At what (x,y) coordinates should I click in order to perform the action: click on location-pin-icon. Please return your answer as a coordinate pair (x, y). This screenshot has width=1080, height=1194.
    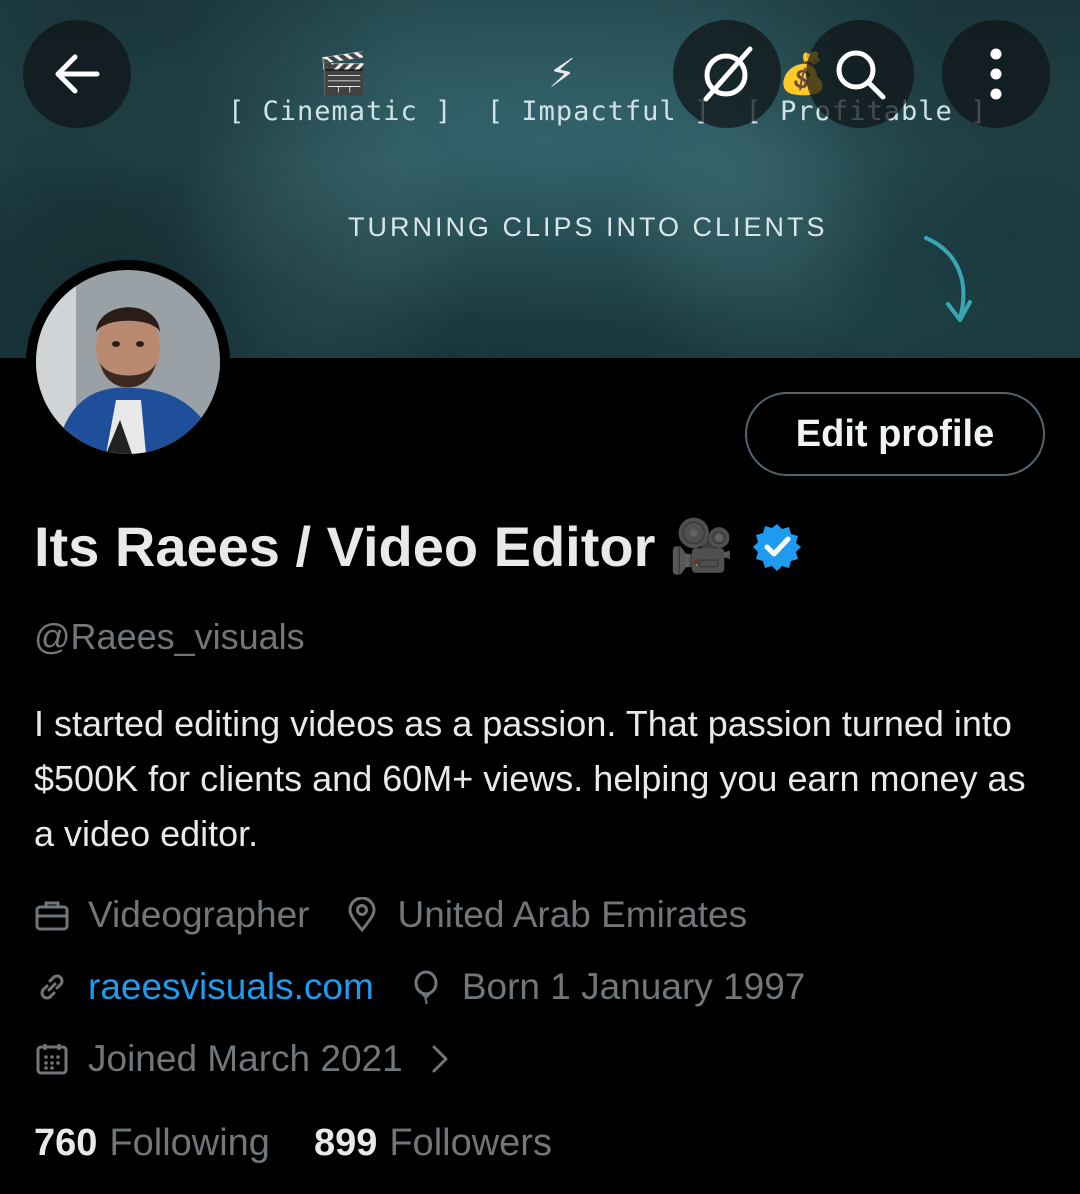
    Looking at the image, I should click on (361, 915).